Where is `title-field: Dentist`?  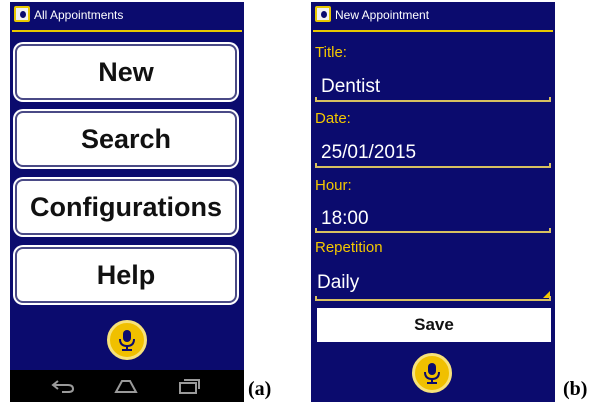 title-field: Dentist is located at coordinates (436, 87).